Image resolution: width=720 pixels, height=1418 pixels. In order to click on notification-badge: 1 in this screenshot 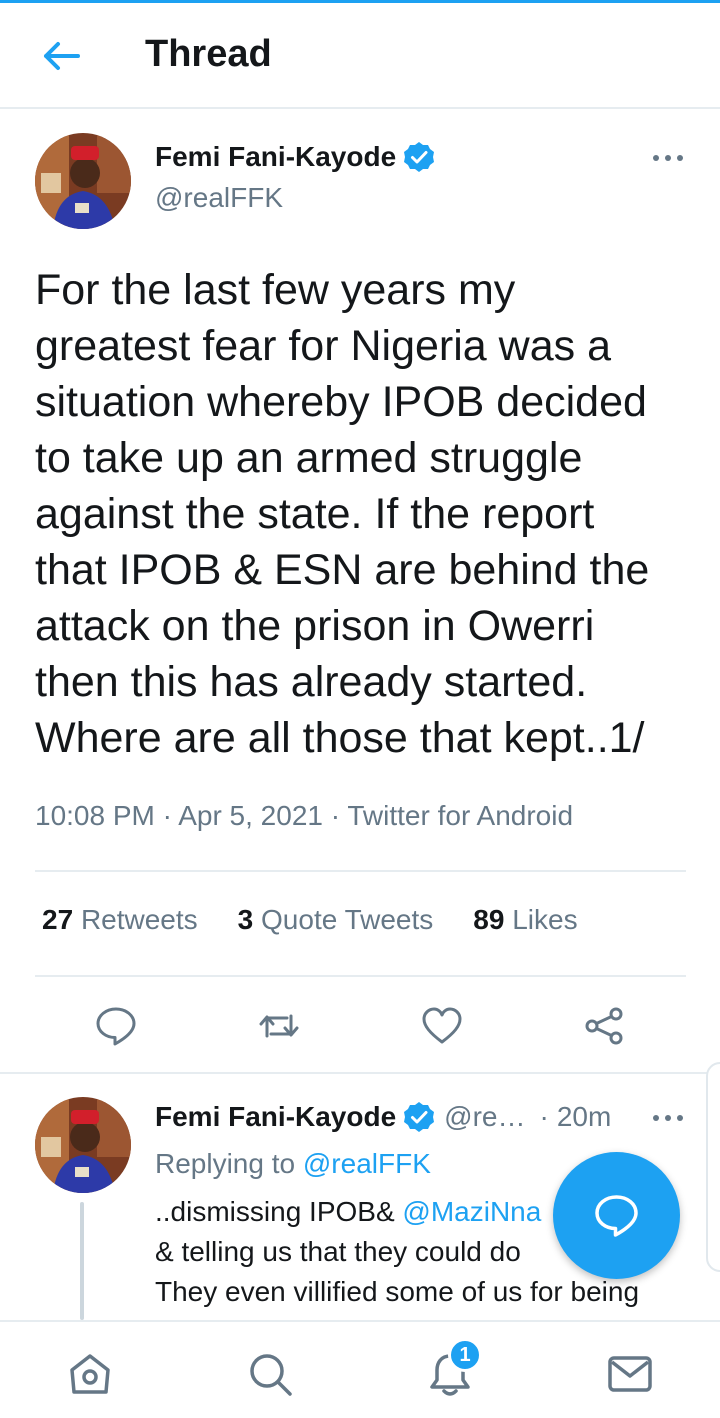, I will do `click(465, 1355)`.